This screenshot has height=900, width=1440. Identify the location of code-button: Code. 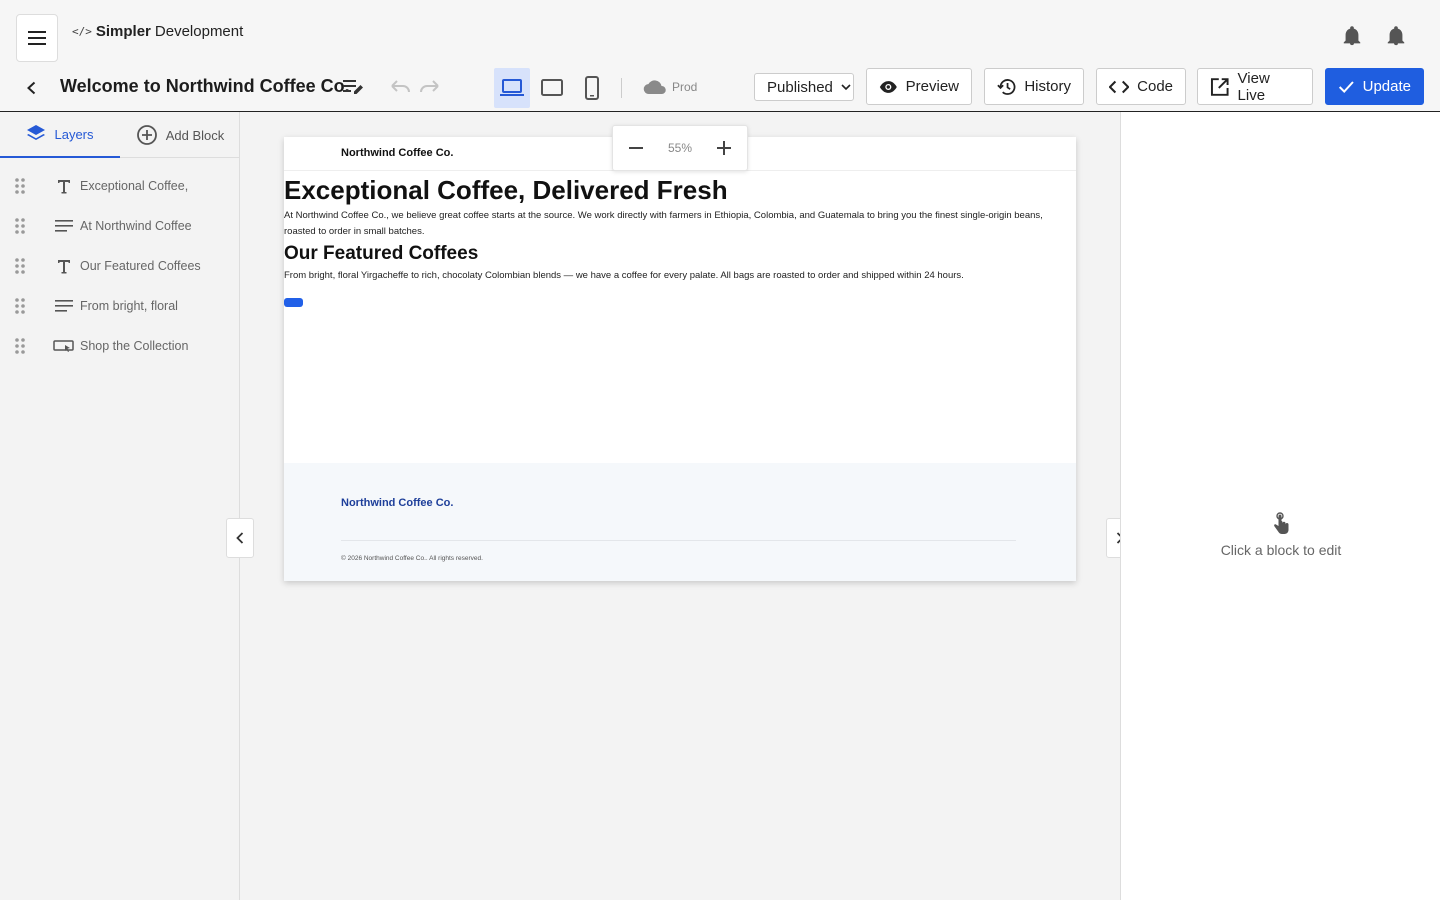
(1141, 86).